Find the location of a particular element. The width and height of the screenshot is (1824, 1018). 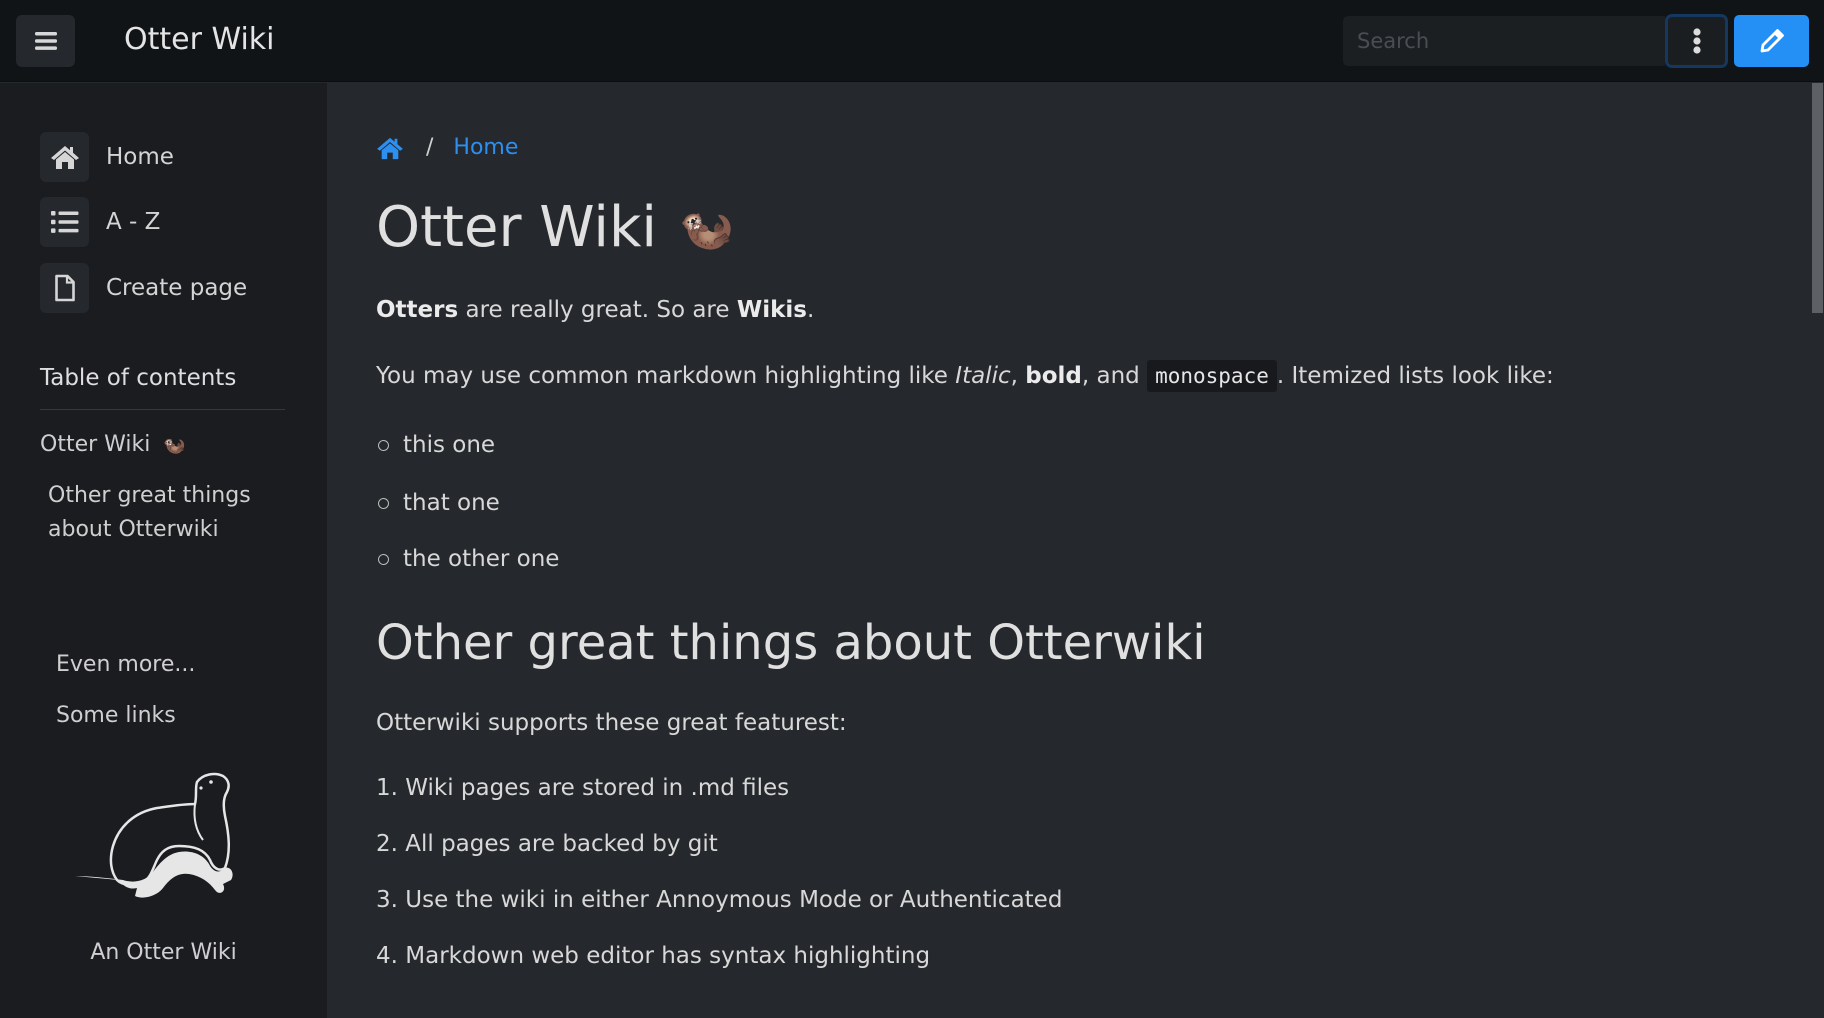

kebab-vertical-icon is located at coordinates (1696, 41).